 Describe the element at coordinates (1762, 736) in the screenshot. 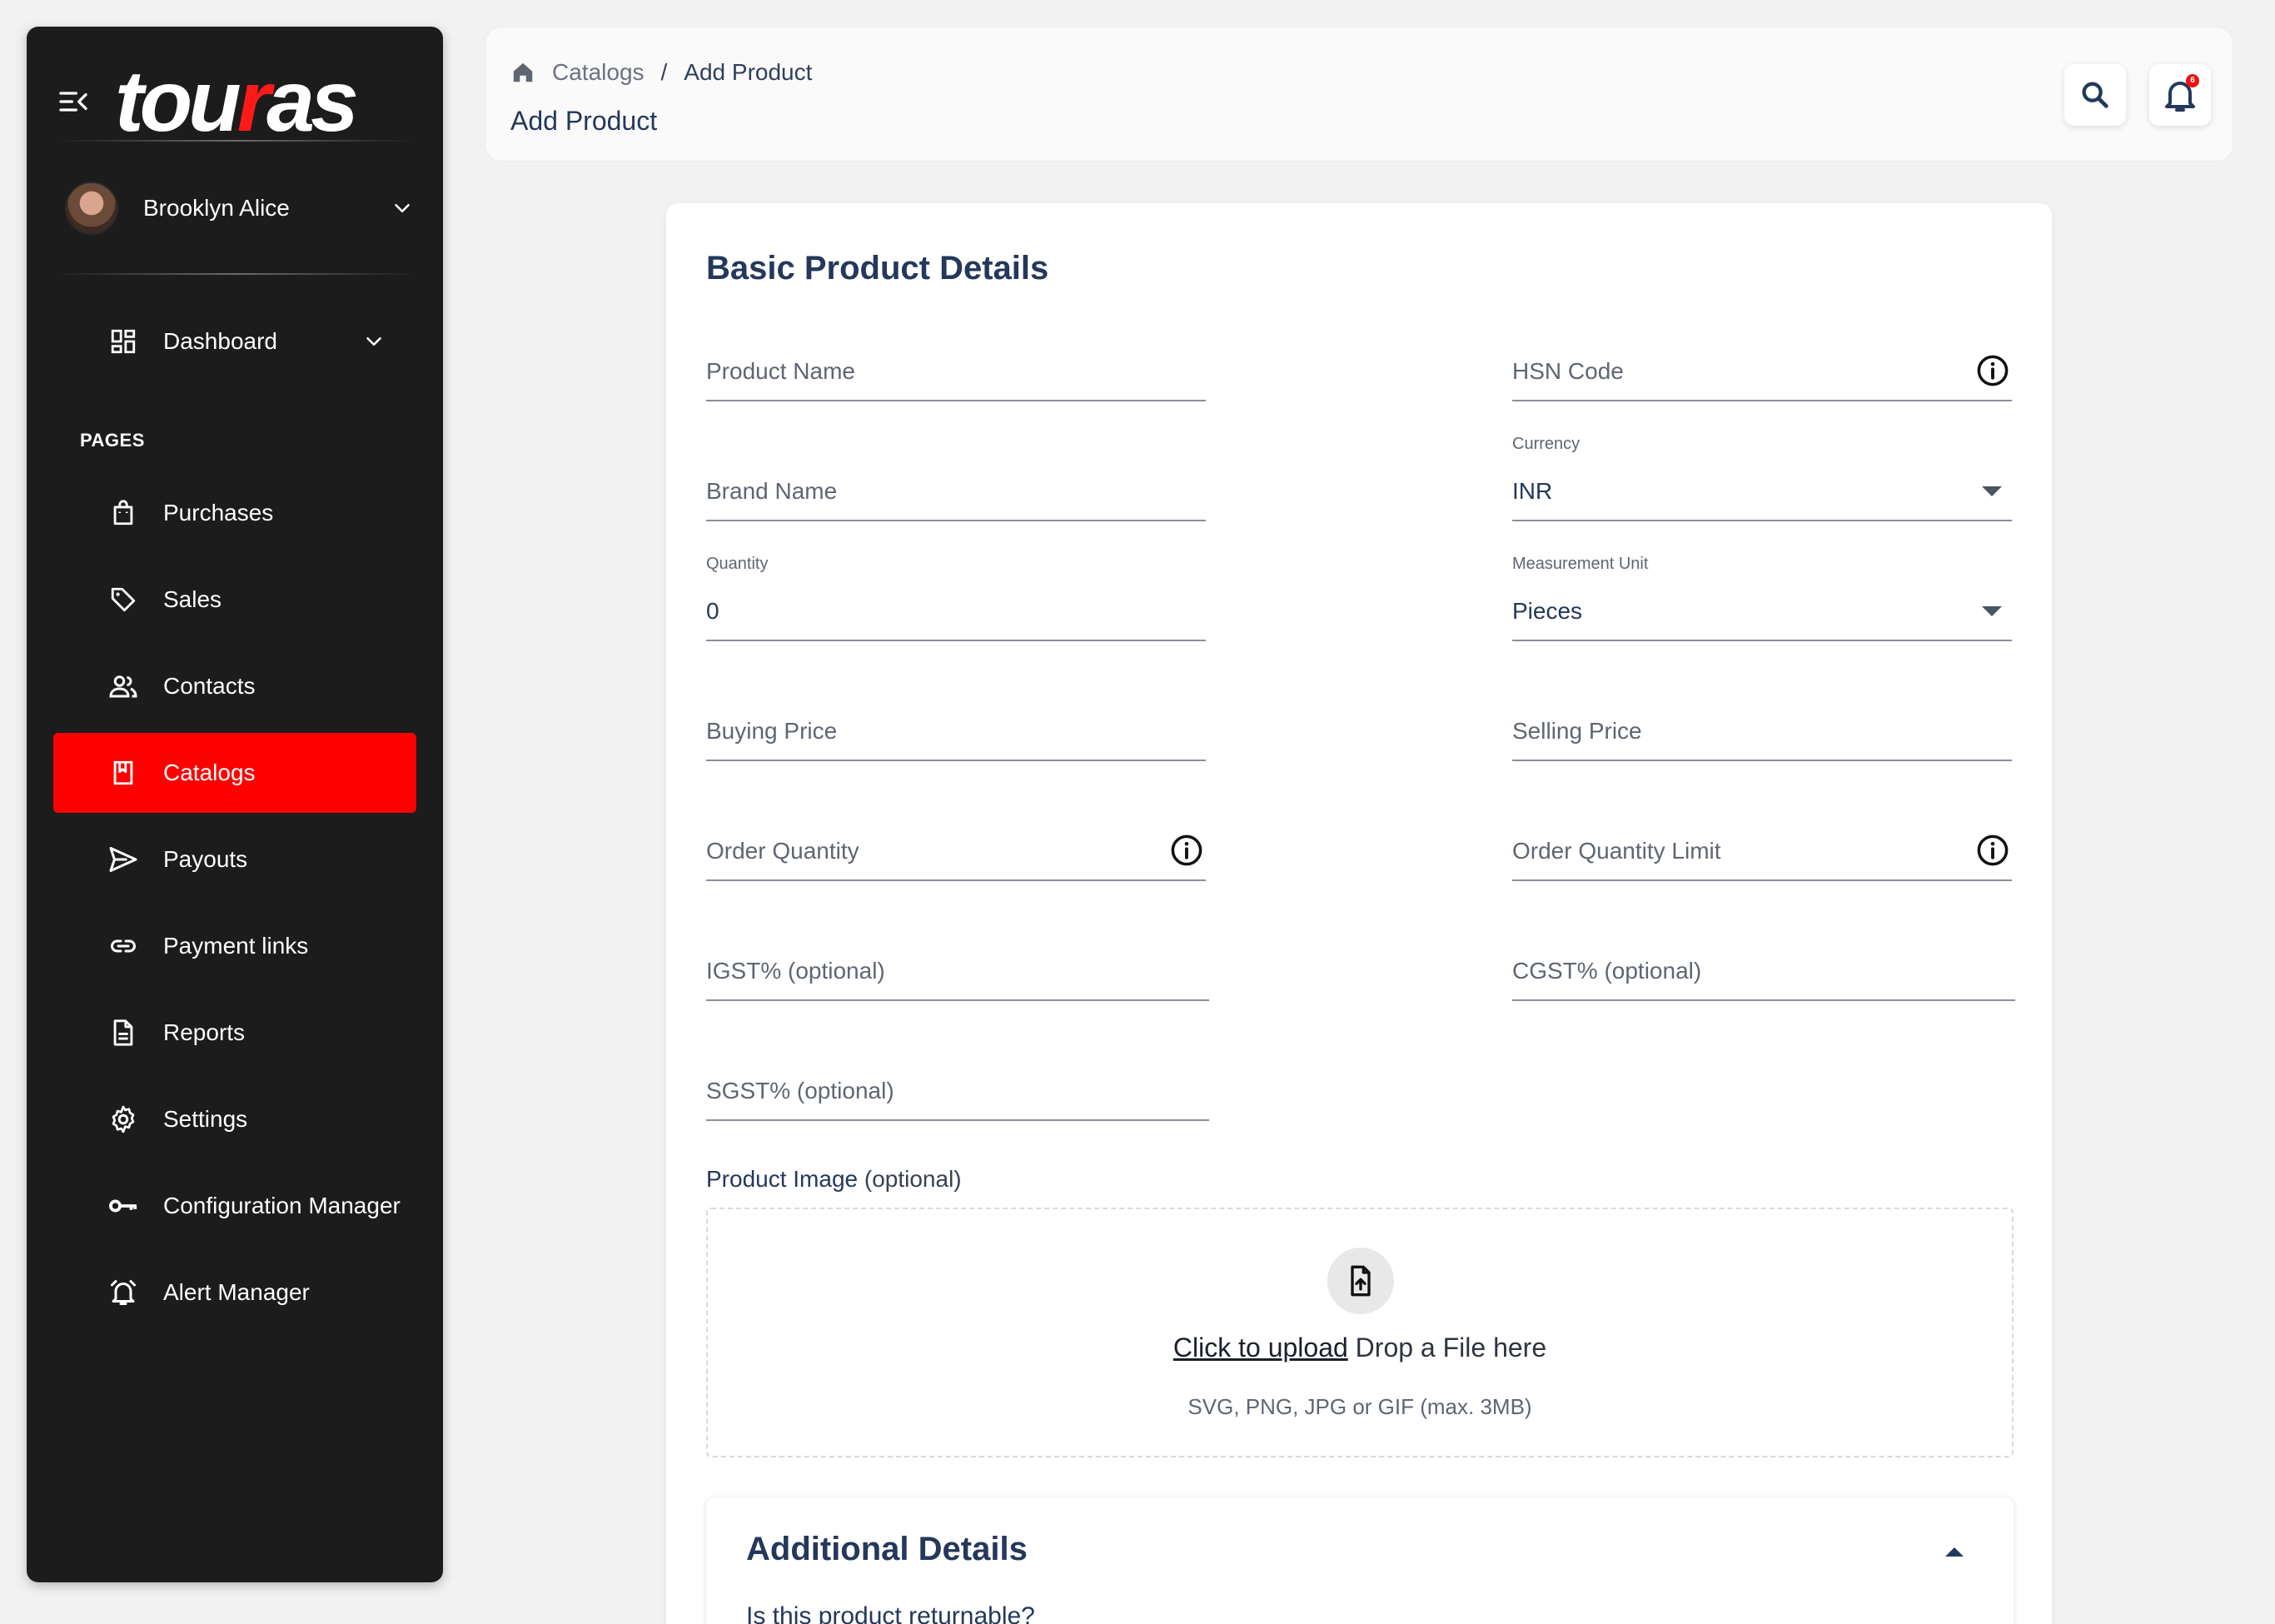

I see `selling-price-field: Selling Price` at that location.